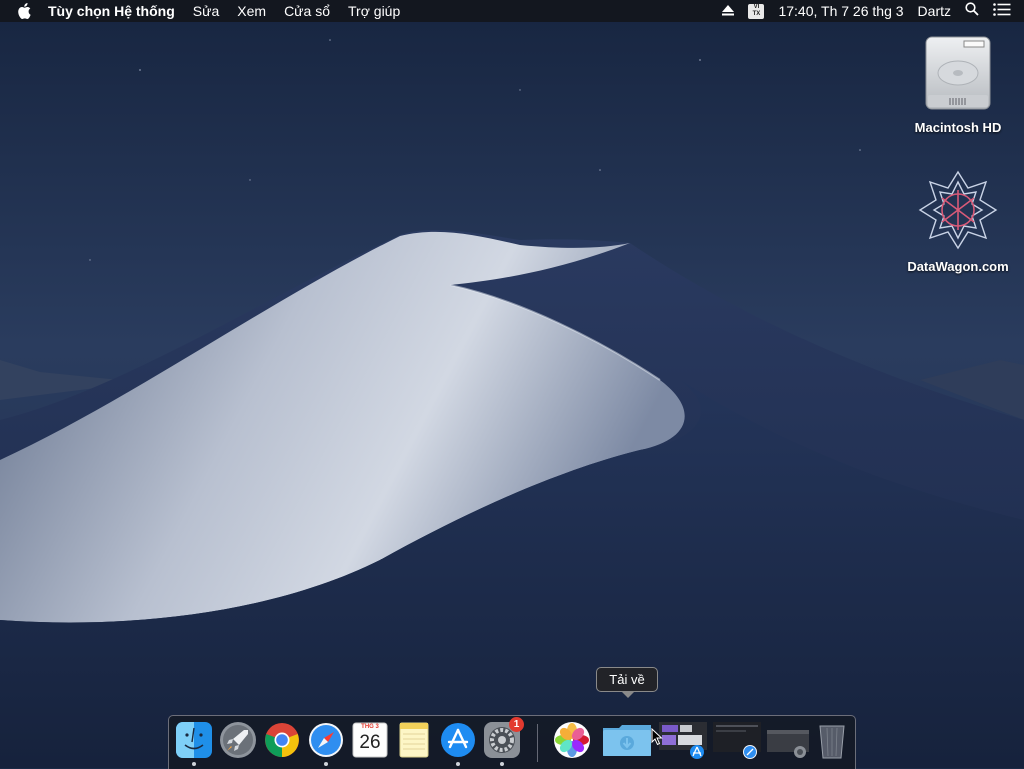 The height and width of the screenshot is (769, 1024). Describe the element at coordinates (111, 11) in the screenshot. I see `menu-app-name: Tùy chọn Hệ thống` at that location.